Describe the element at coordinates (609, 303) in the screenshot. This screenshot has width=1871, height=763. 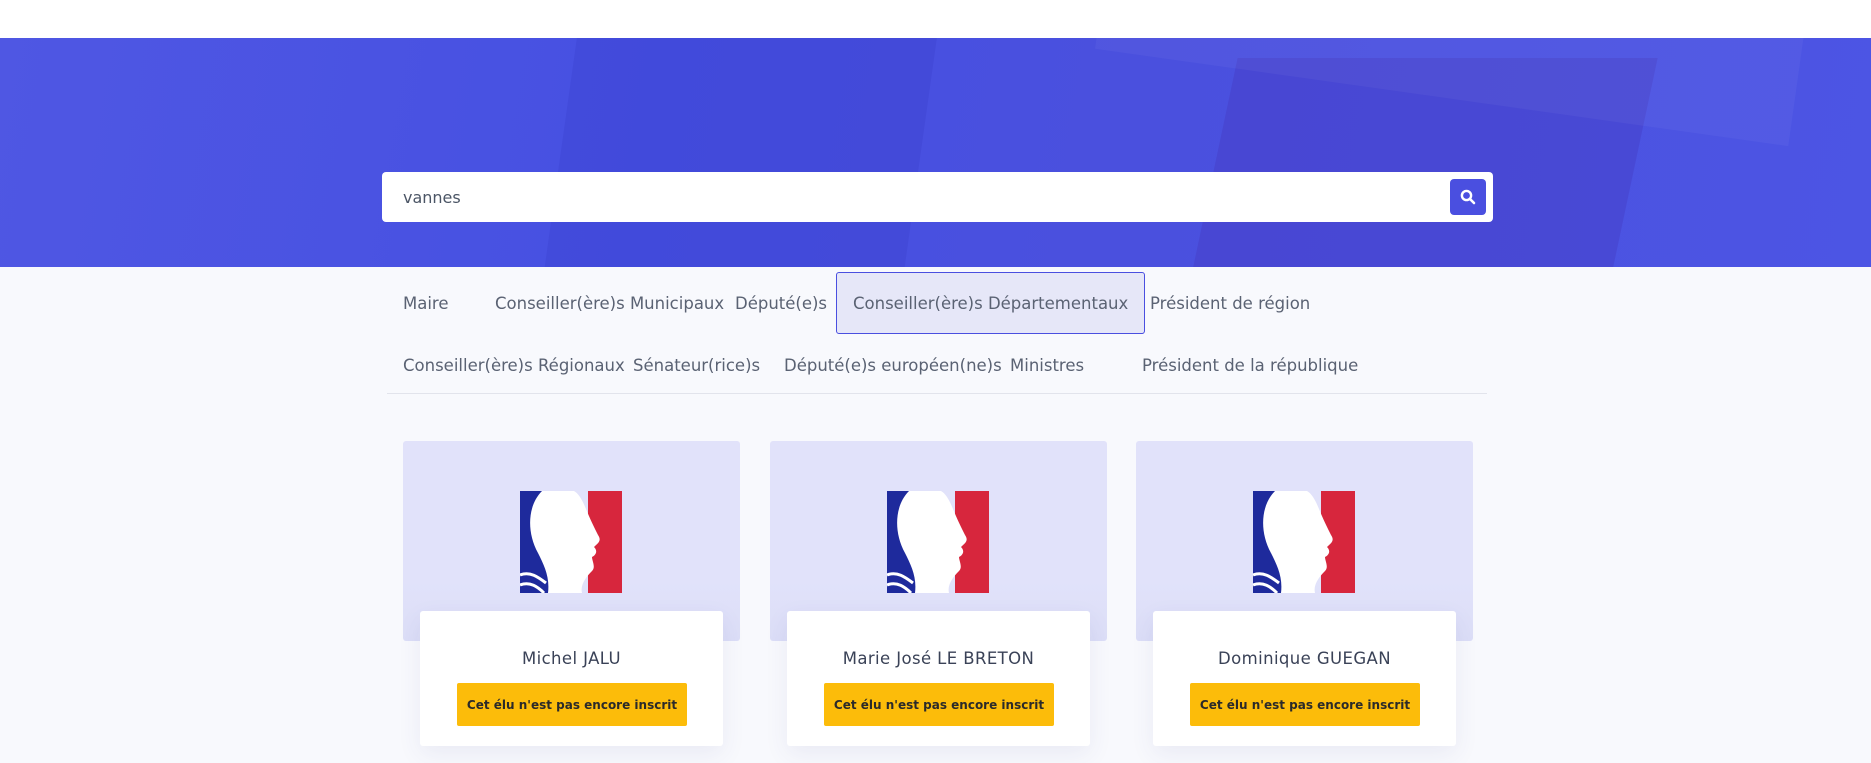
I see `tab-conseillers-municipaux: Conseiller(ère)s Municipaux` at that location.